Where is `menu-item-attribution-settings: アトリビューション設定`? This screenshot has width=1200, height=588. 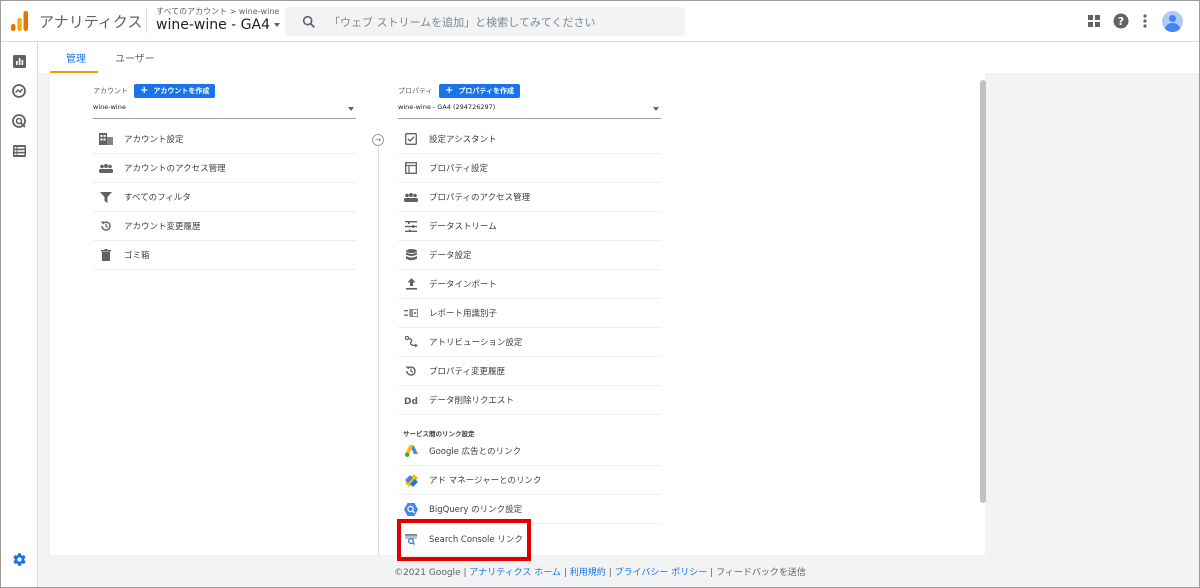
menu-item-attribution-settings: アトリビューション設定 is located at coordinates (529, 342).